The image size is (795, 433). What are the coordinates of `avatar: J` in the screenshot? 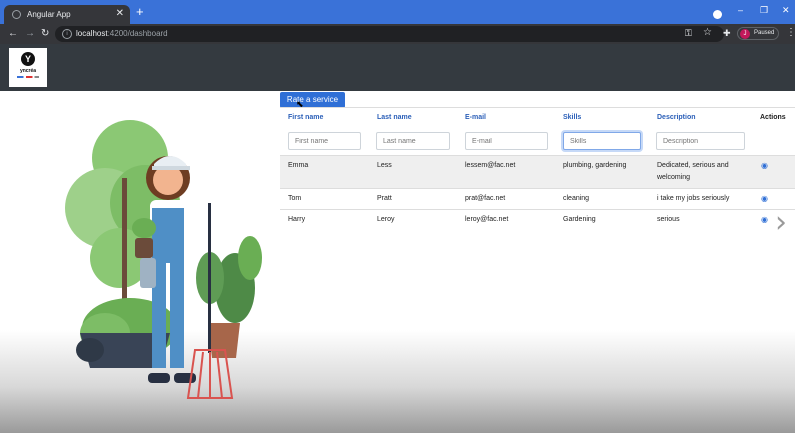 It's located at (745, 34).